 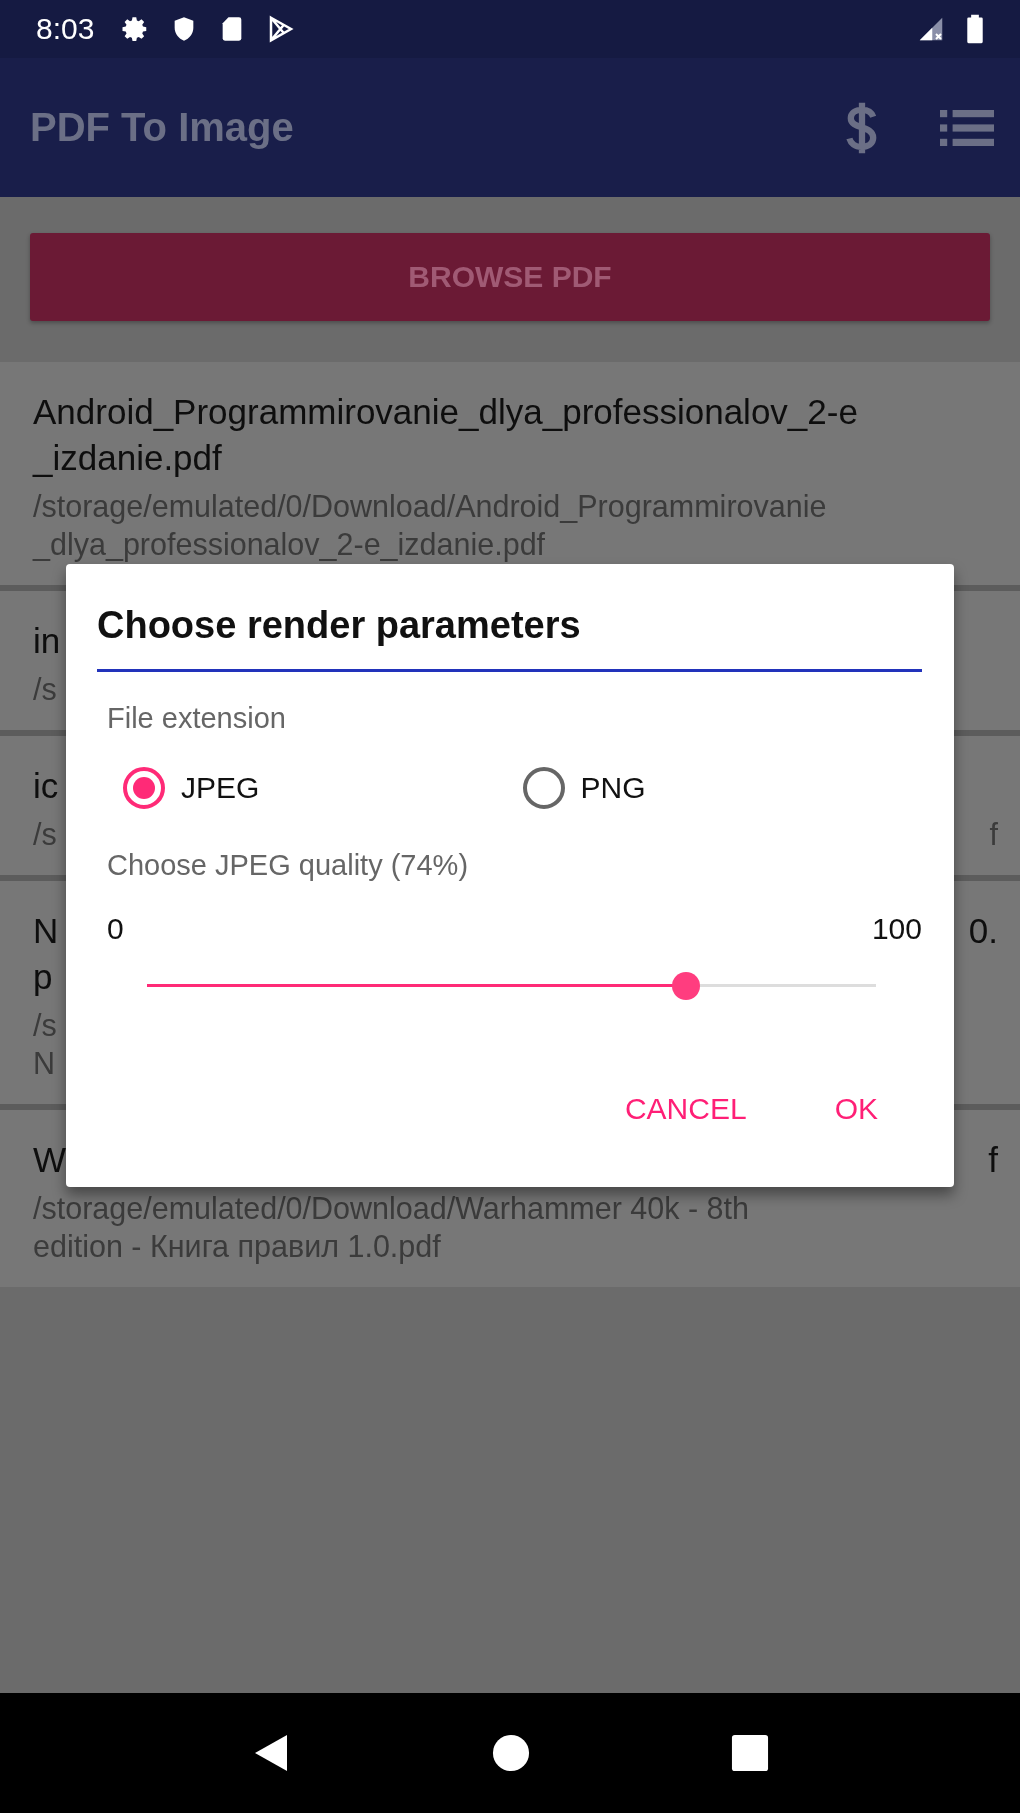 I want to click on slider-max-label: 100, so click(x=896, y=929).